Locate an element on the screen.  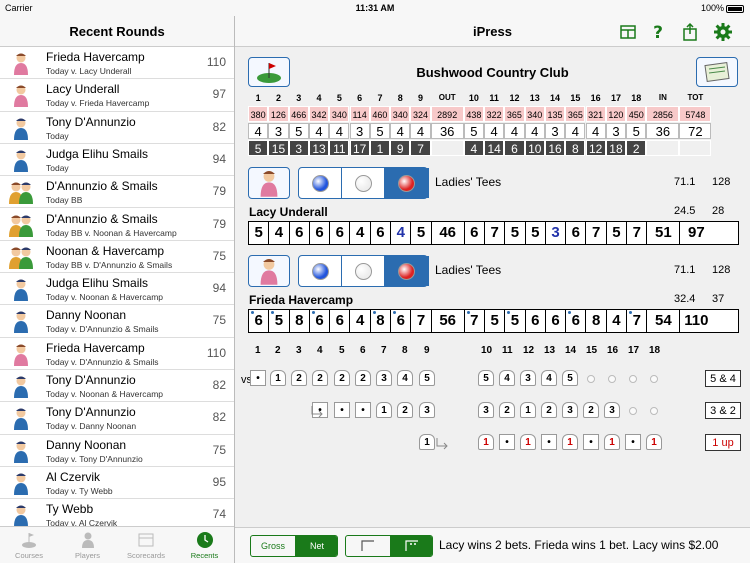
yardage-cell: 438 is located at coordinates (473, 114).